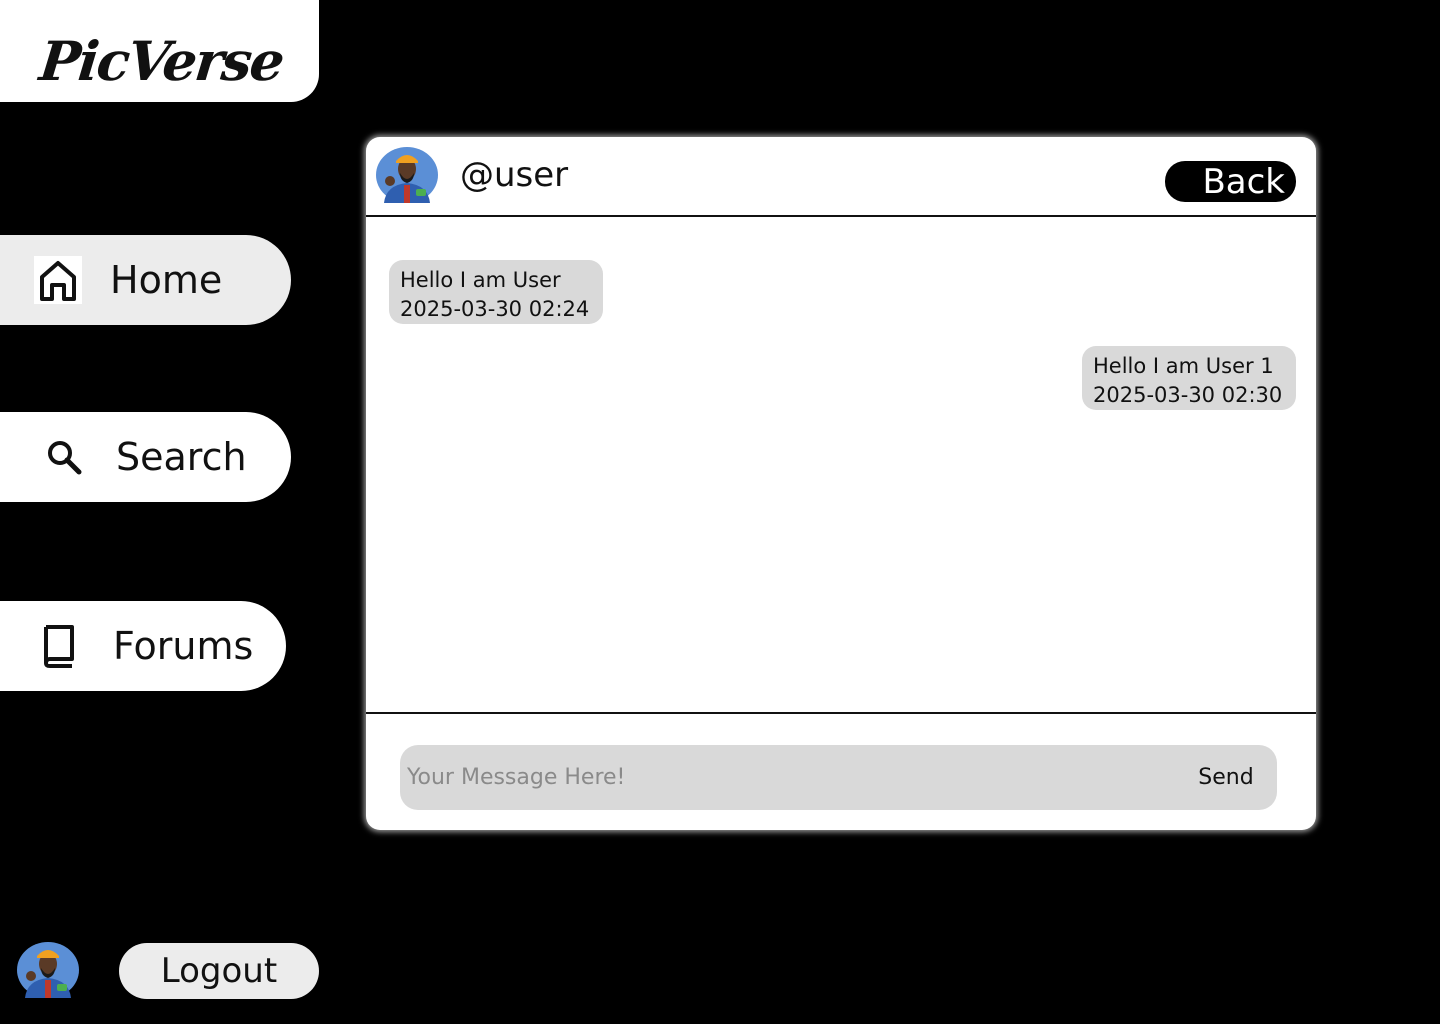 The height and width of the screenshot is (1024, 1440). I want to click on logout-button: Logout, so click(219, 971).